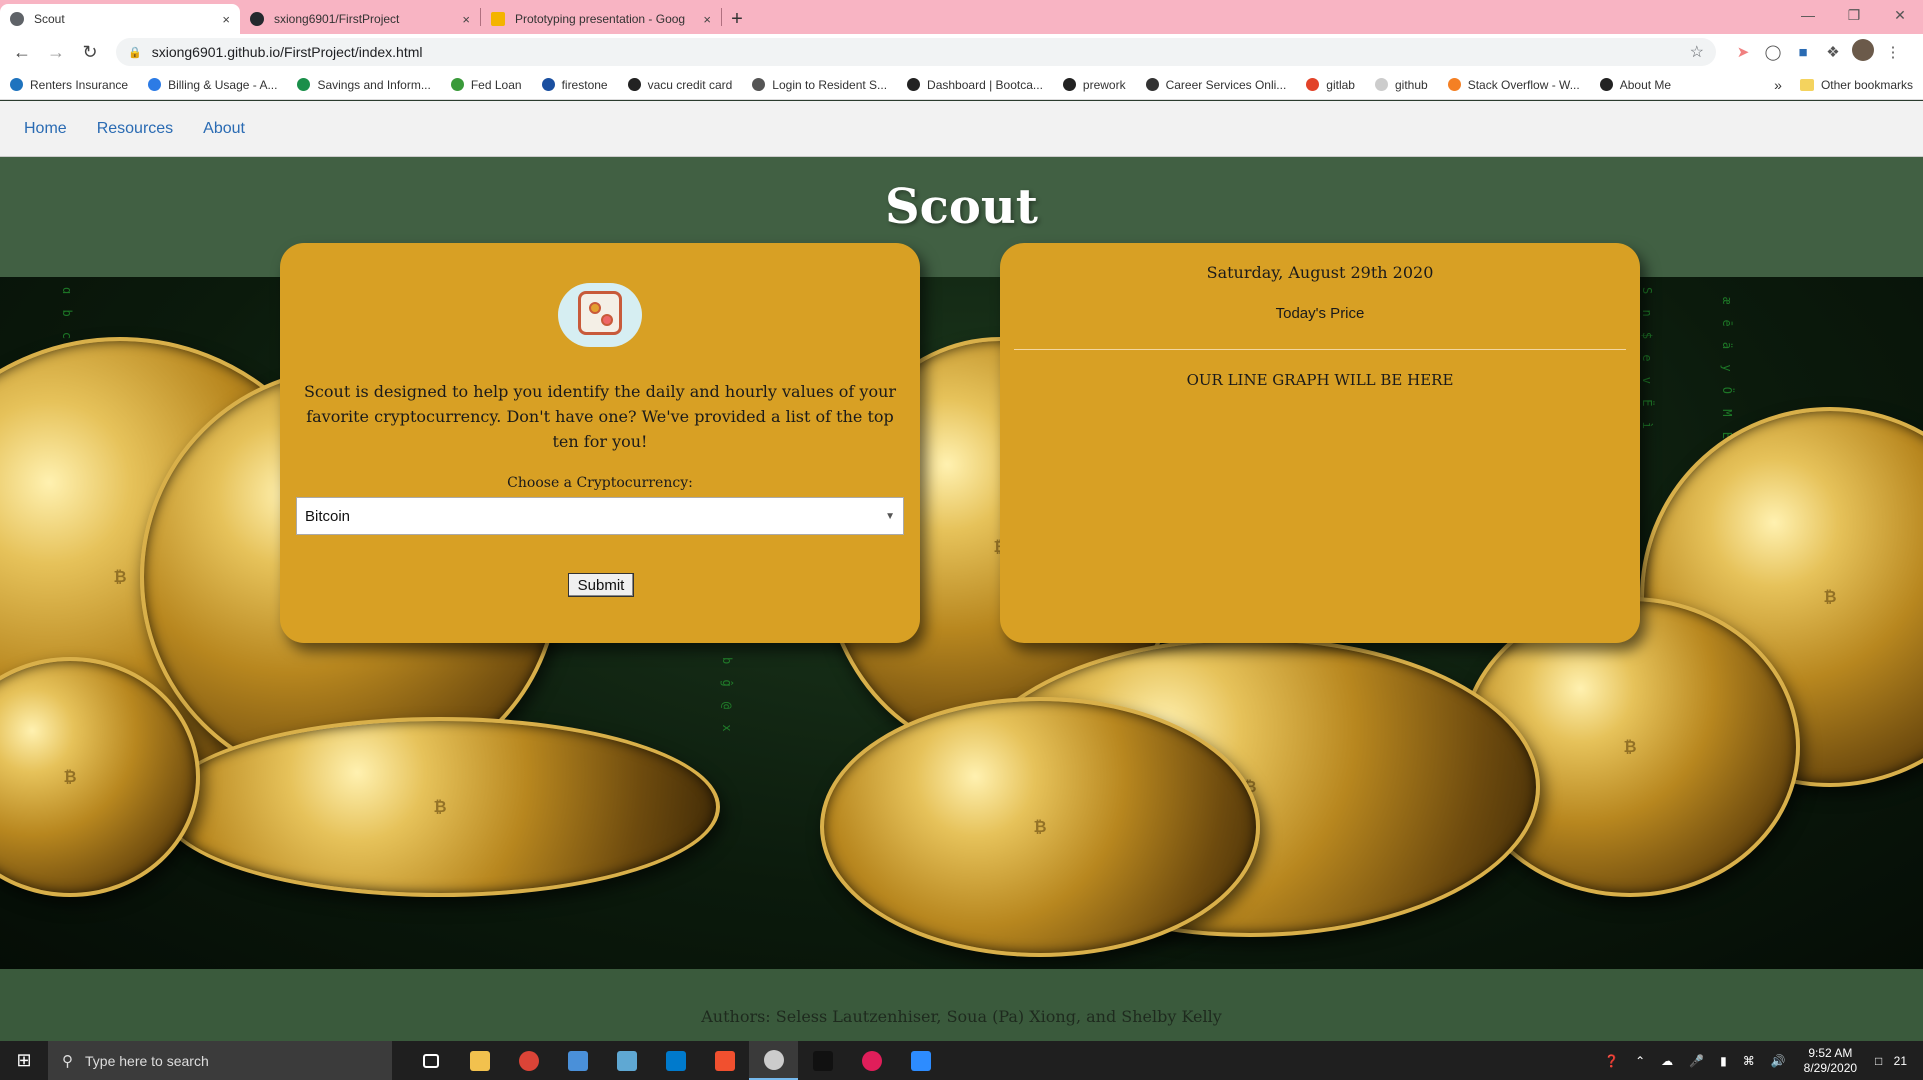  Describe the element at coordinates (1104, 84) in the screenshot. I see `bookmark-label: prework` at that location.